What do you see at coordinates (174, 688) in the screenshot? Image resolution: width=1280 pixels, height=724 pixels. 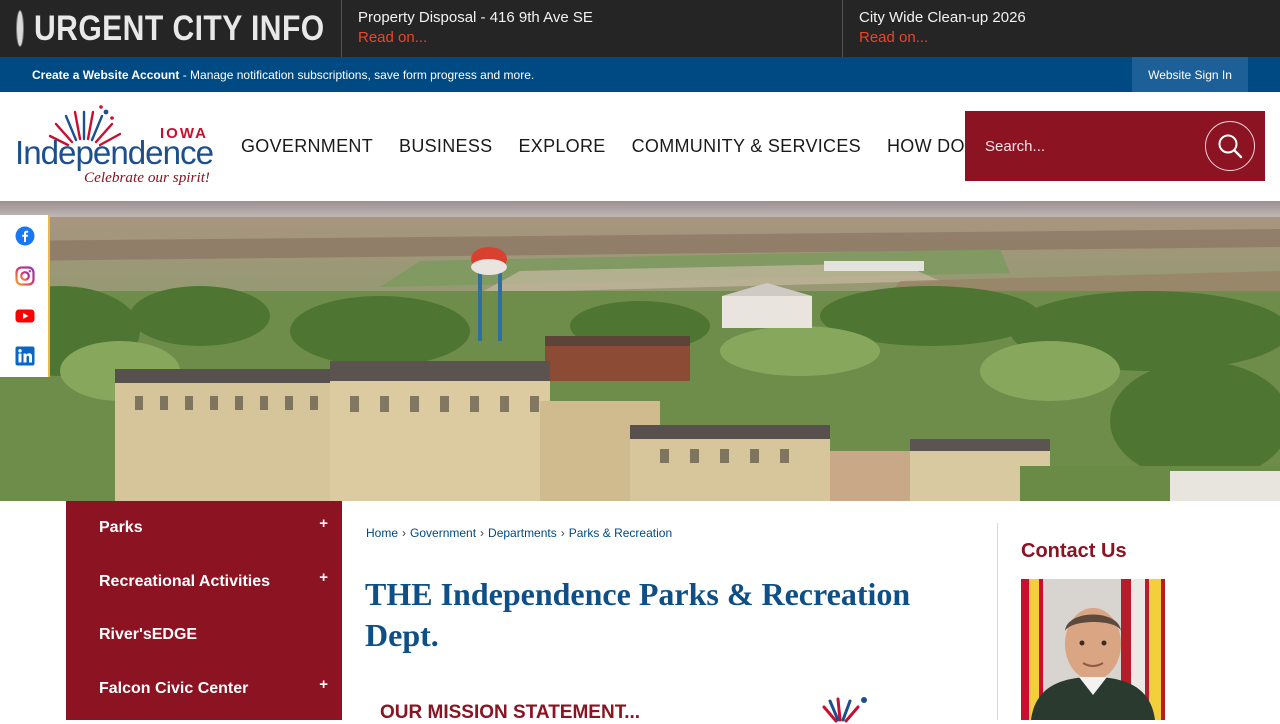 I see `side-menu-label: Falcon Civic Center` at bounding box center [174, 688].